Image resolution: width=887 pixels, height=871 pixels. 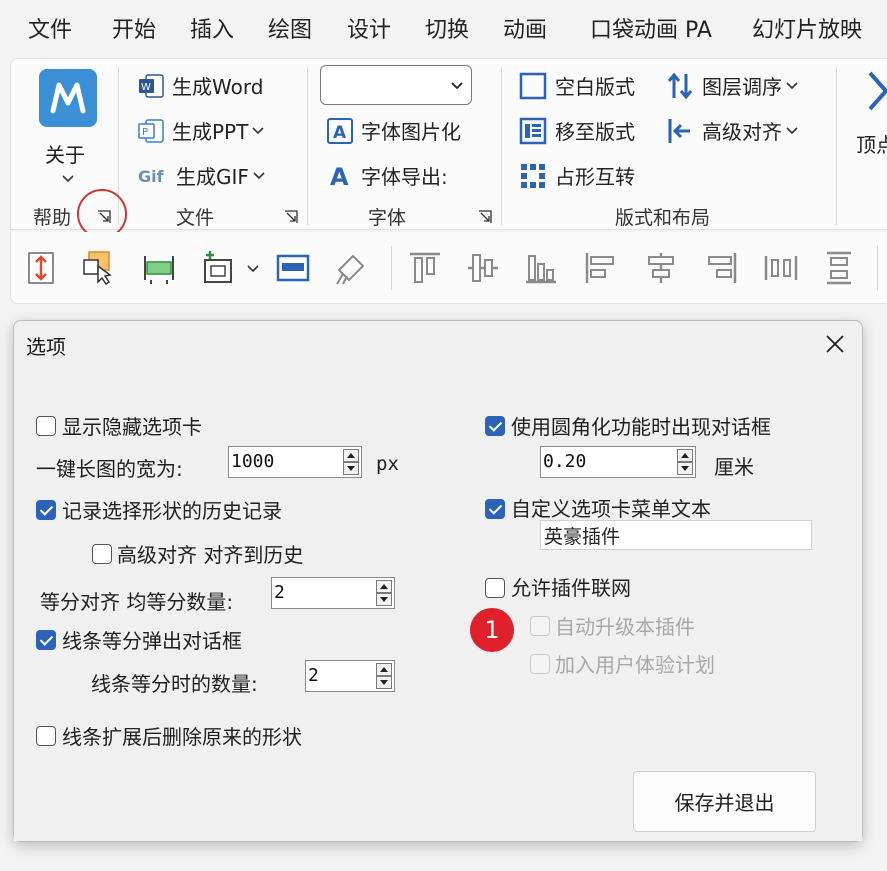 What do you see at coordinates (146, 87) in the screenshot?
I see `svg-text: W` at bounding box center [146, 87].